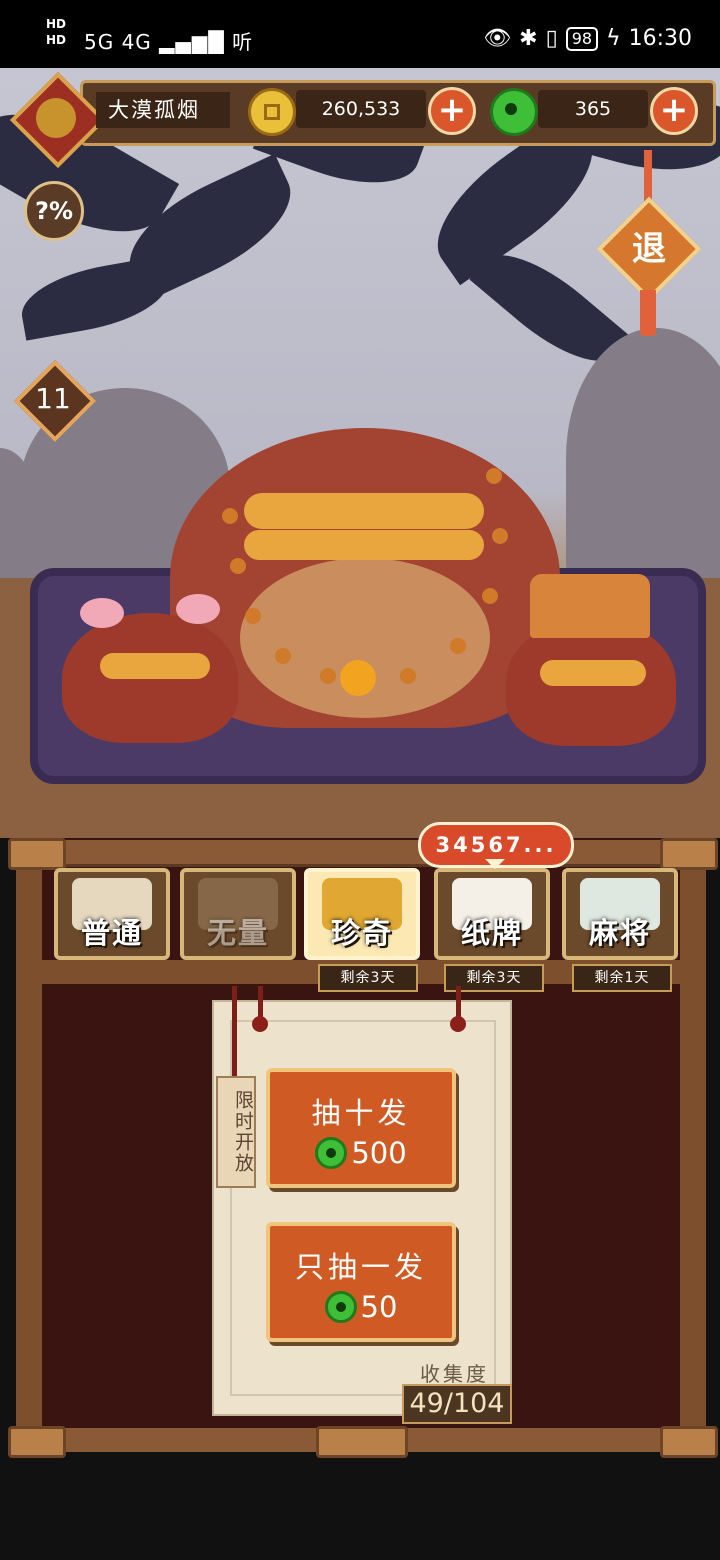 Image resolution: width=720 pixels, height=1560 pixels. I want to click on probability-help-button: ?%, so click(54, 211).